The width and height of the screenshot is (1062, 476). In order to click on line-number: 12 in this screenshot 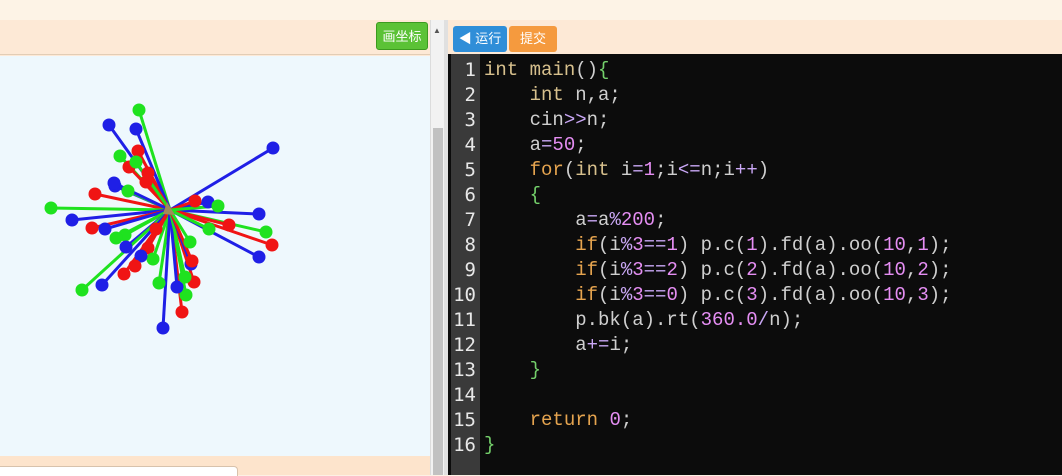, I will do `click(464, 345)`.